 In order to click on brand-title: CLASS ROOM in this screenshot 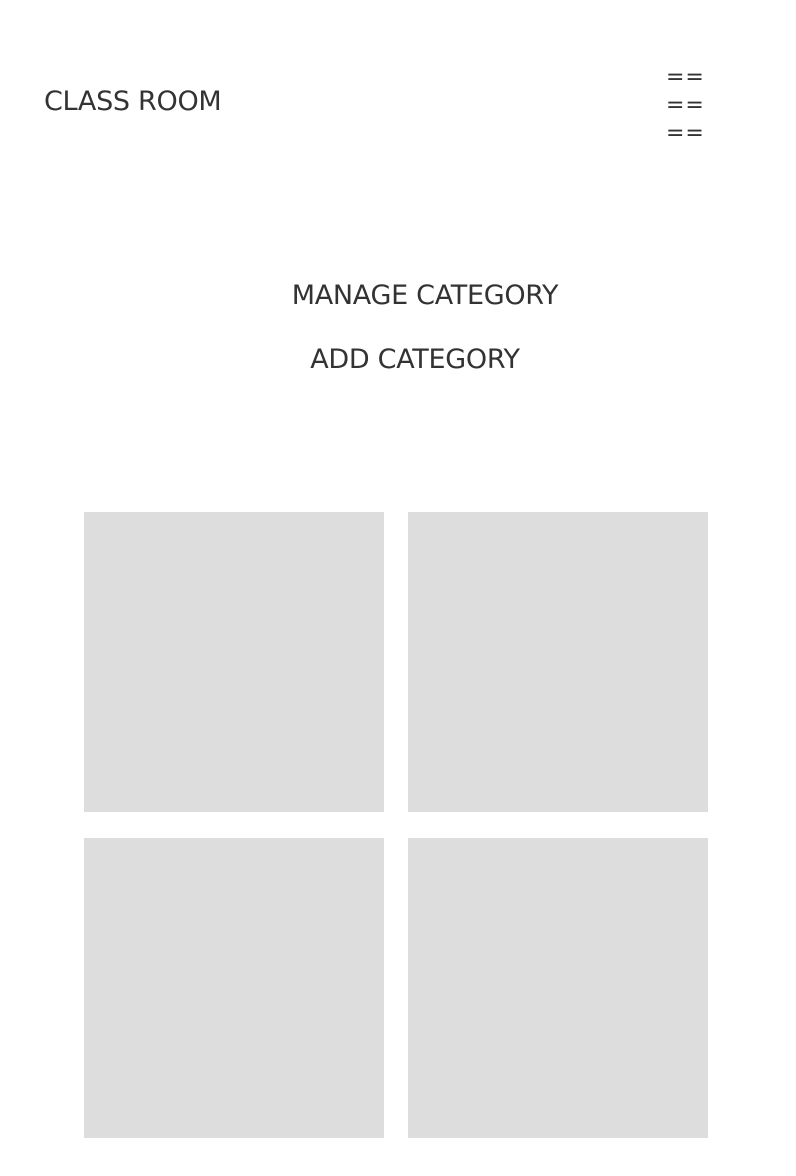, I will do `click(133, 101)`.